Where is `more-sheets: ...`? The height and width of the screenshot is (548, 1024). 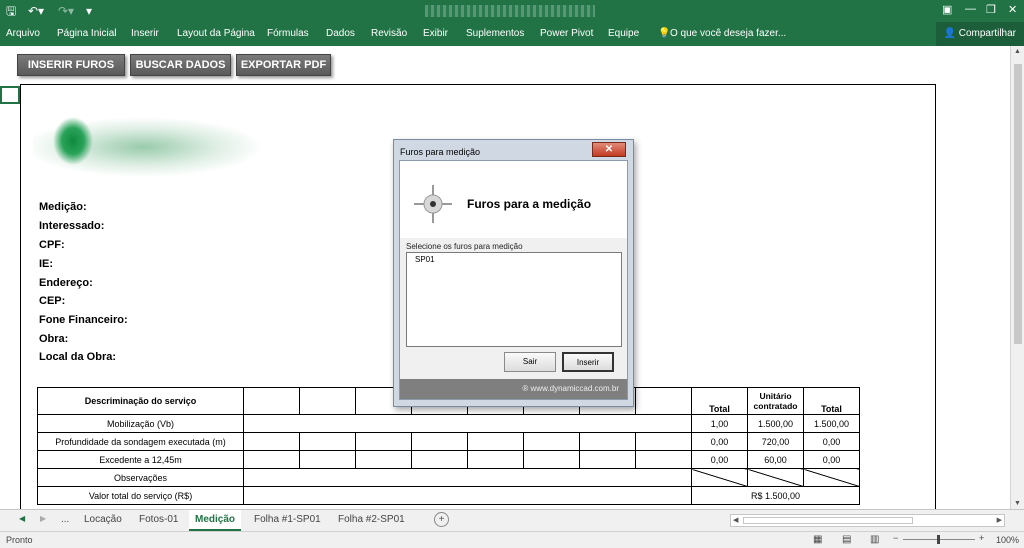 more-sheets: ... is located at coordinates (65, 520).